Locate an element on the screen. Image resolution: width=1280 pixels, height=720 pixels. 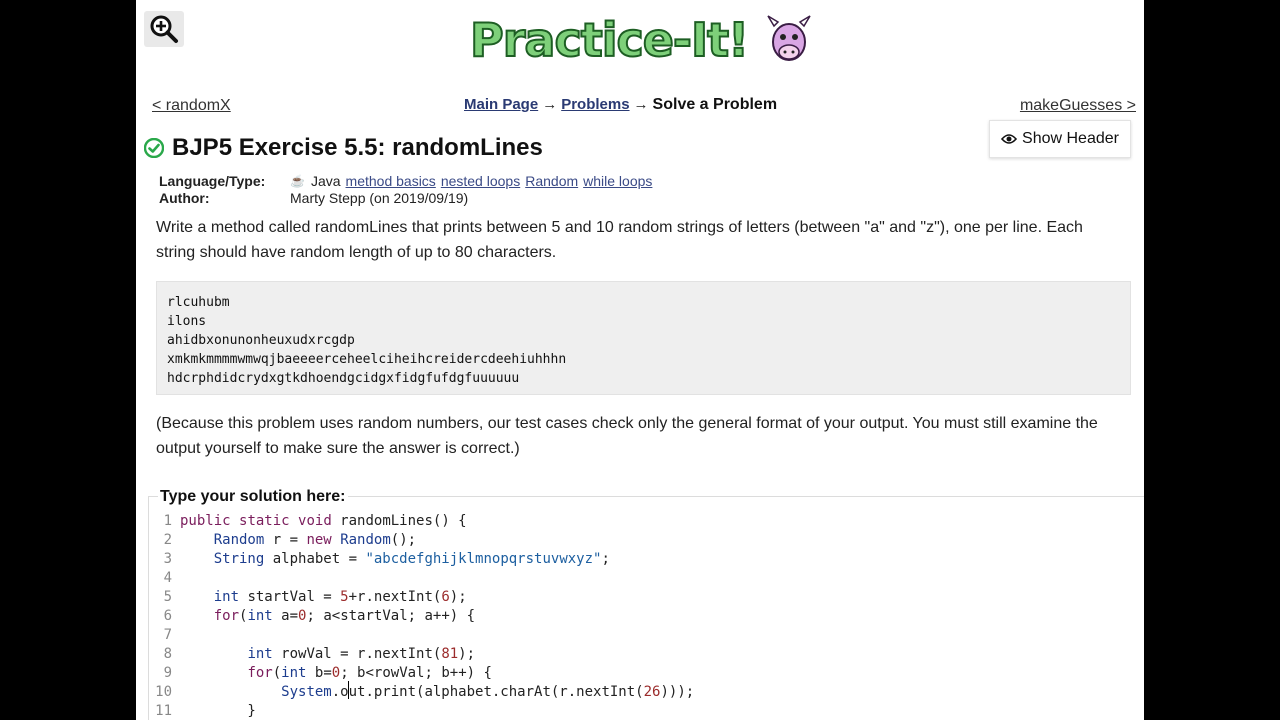
solution-label: Type your solution here: is located at coordinates (253, 497).